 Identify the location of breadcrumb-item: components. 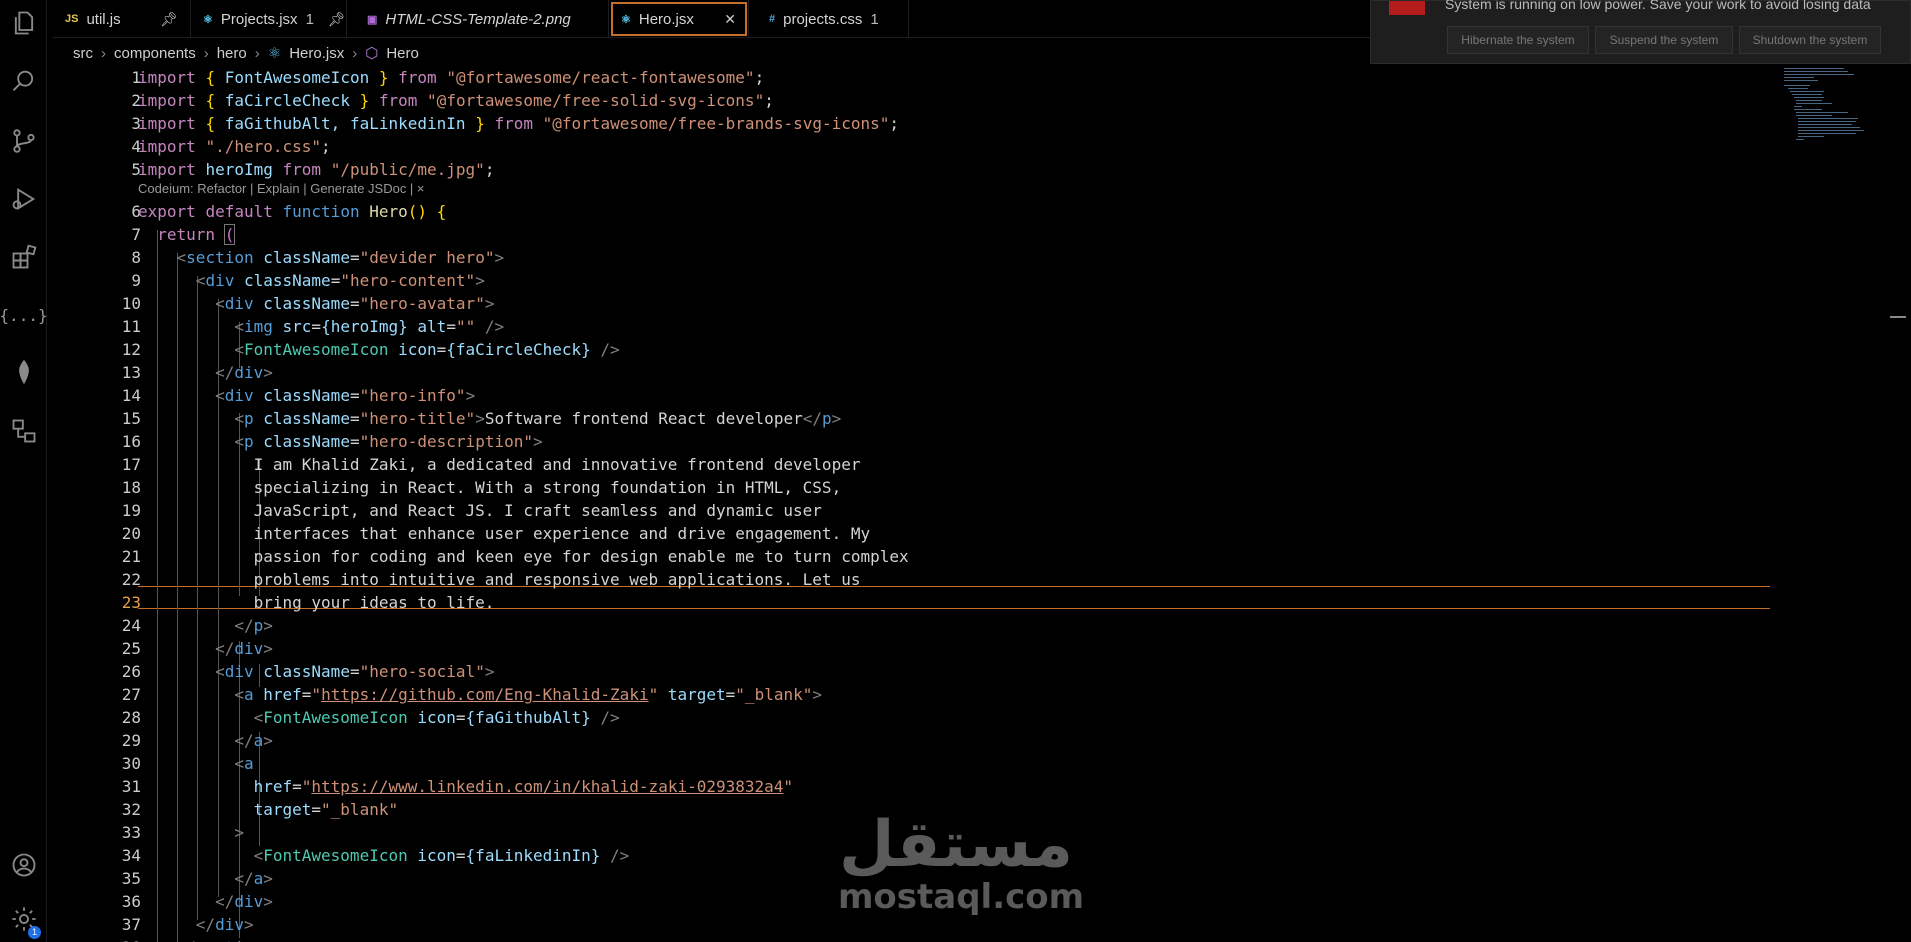
(155, 53).